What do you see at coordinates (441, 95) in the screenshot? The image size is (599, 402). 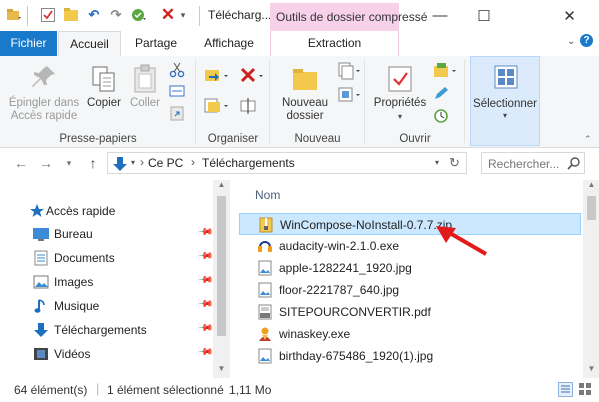 I see `edit-icon` at bounding box center [441, 95].